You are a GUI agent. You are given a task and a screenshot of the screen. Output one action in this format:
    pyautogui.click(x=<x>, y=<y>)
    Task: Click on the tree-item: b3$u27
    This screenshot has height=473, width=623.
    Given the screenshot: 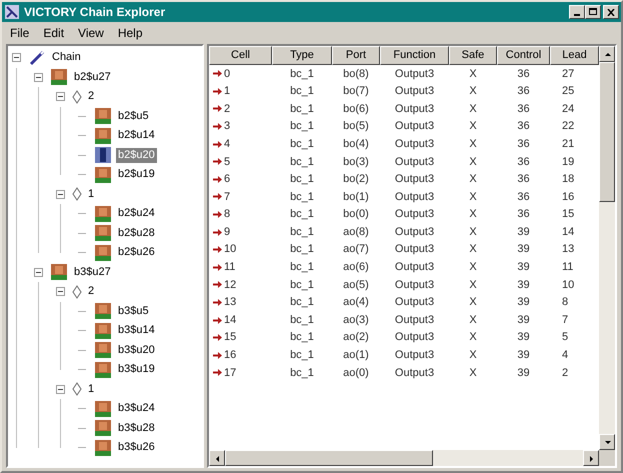 What is the action you would take?
    pyautogui.click(x=92, y=272)
    